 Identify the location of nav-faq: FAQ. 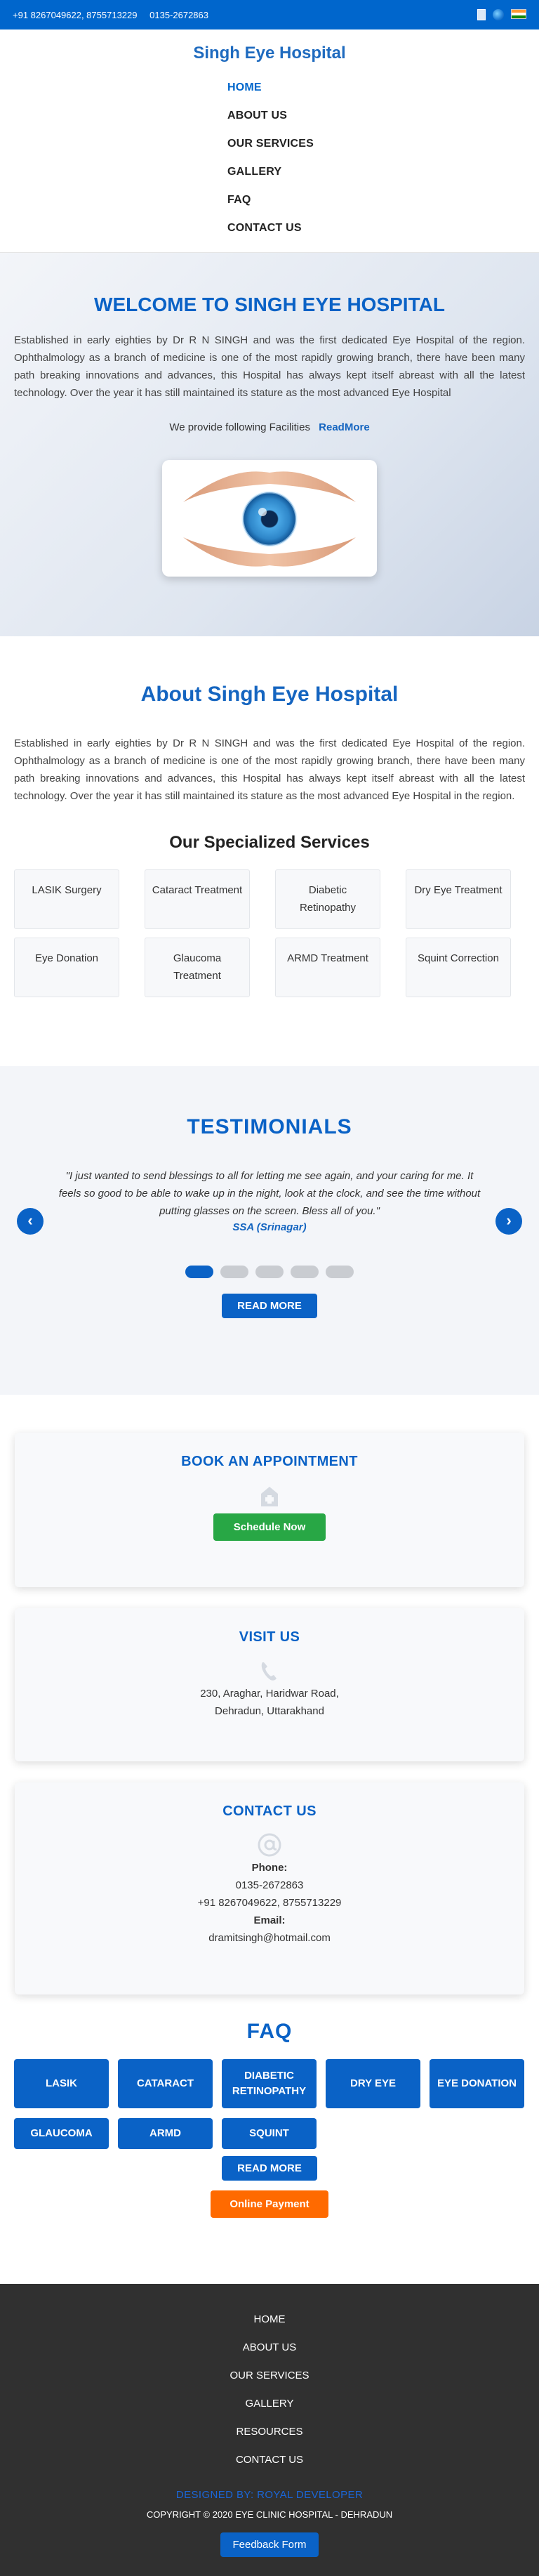
(383, 208).